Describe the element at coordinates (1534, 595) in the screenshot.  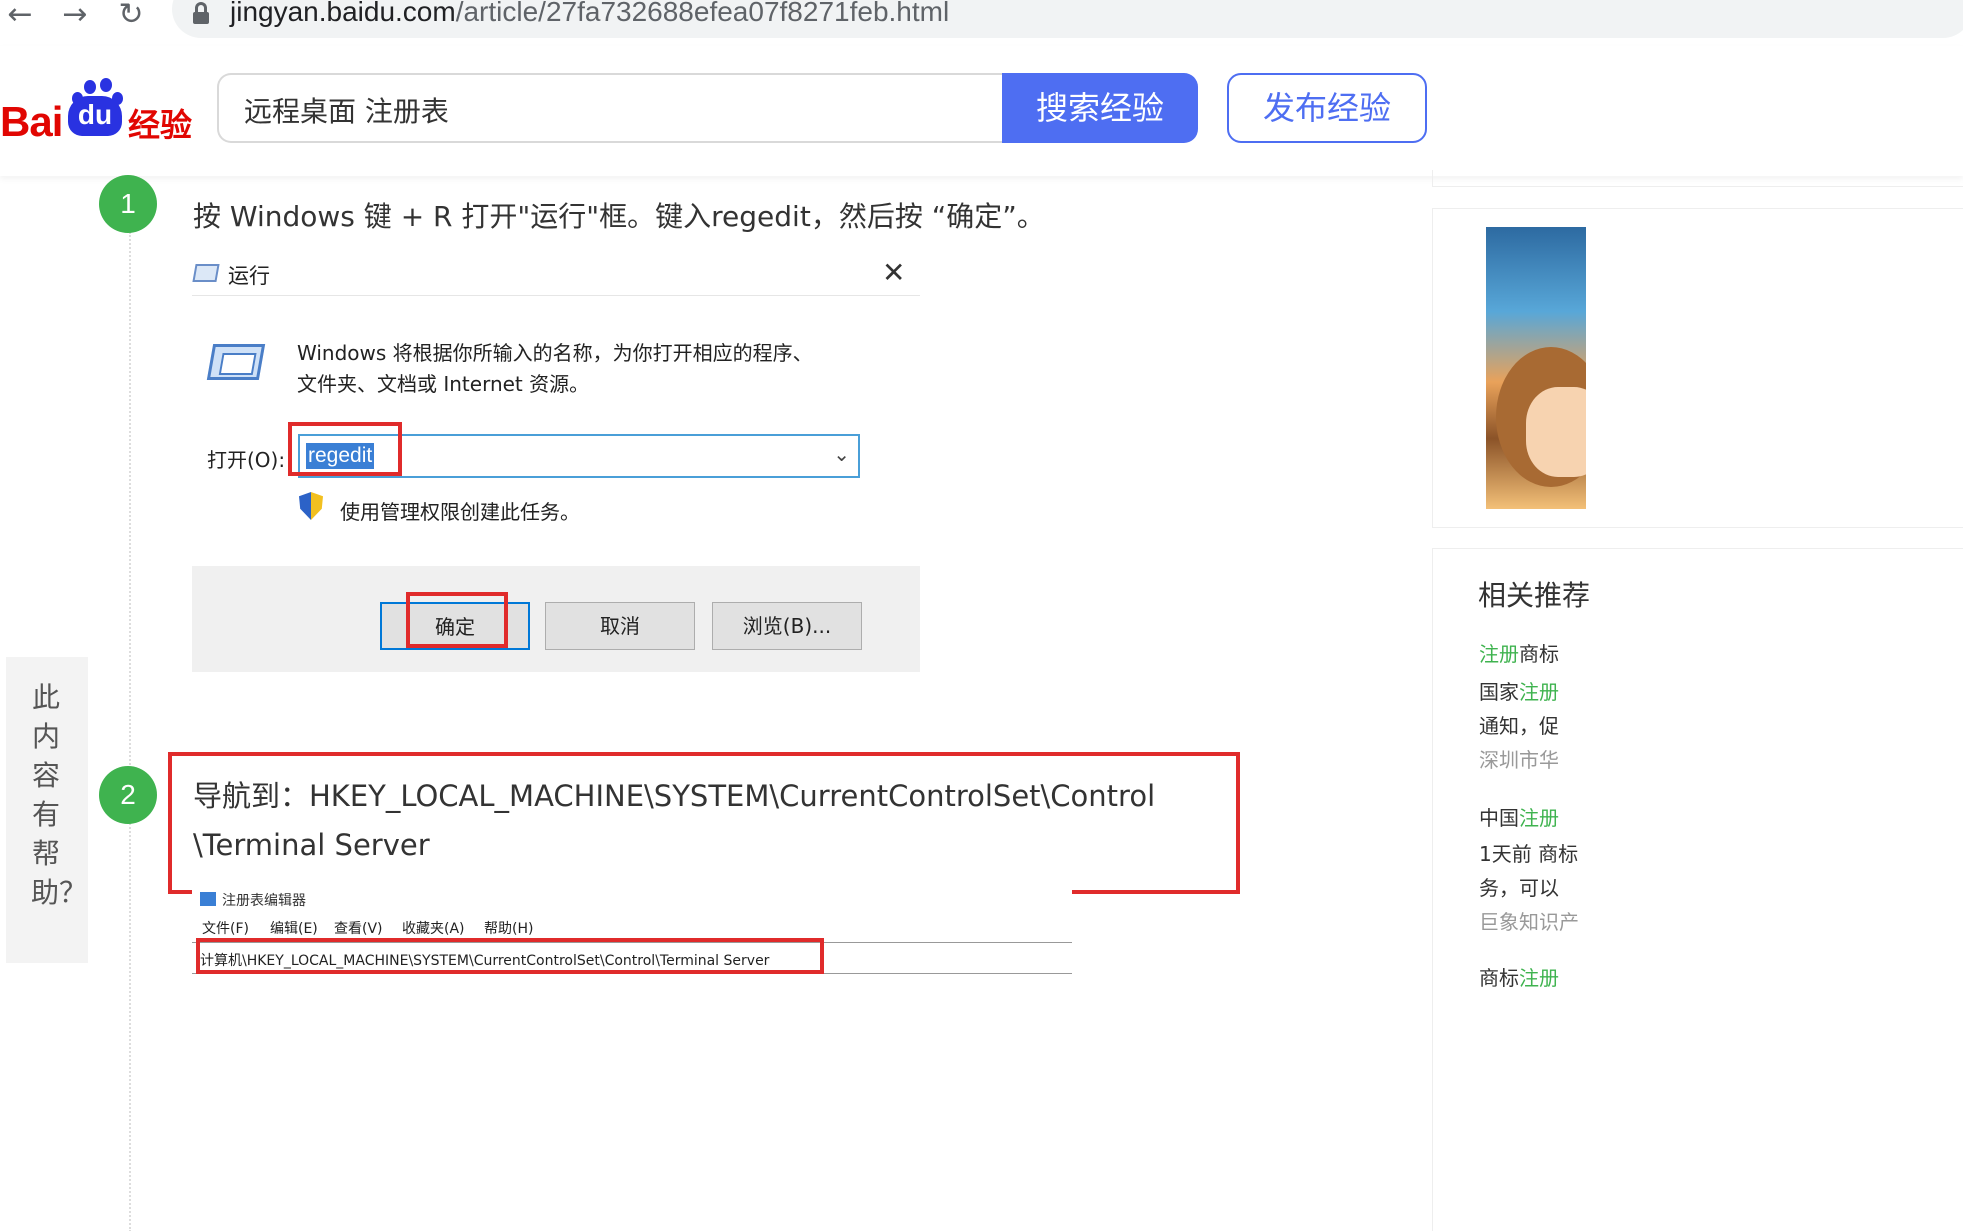
I see `related-title: 相关推荐` at that location.